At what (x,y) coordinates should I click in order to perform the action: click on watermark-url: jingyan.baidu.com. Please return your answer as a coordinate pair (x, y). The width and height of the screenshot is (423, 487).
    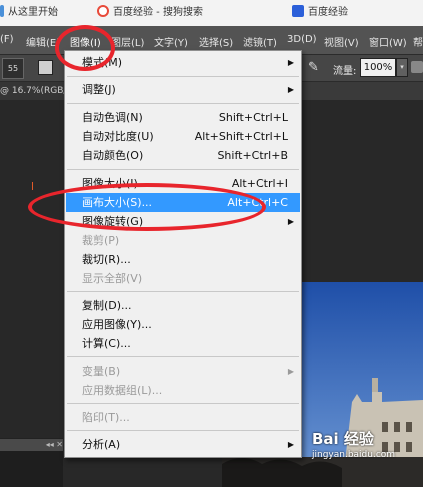
    Looking at the image, I should click on (354, 455).